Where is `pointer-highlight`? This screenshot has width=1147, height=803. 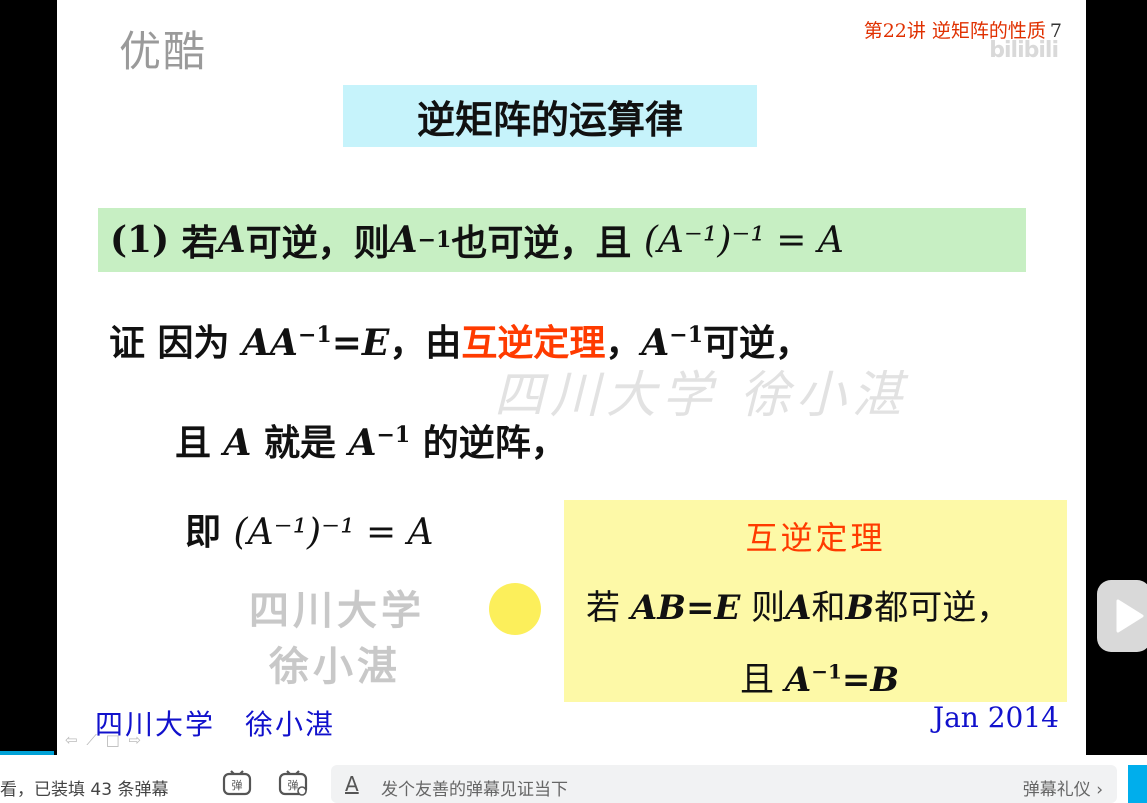 pointer-highlight is located at coordinates (515, 609).